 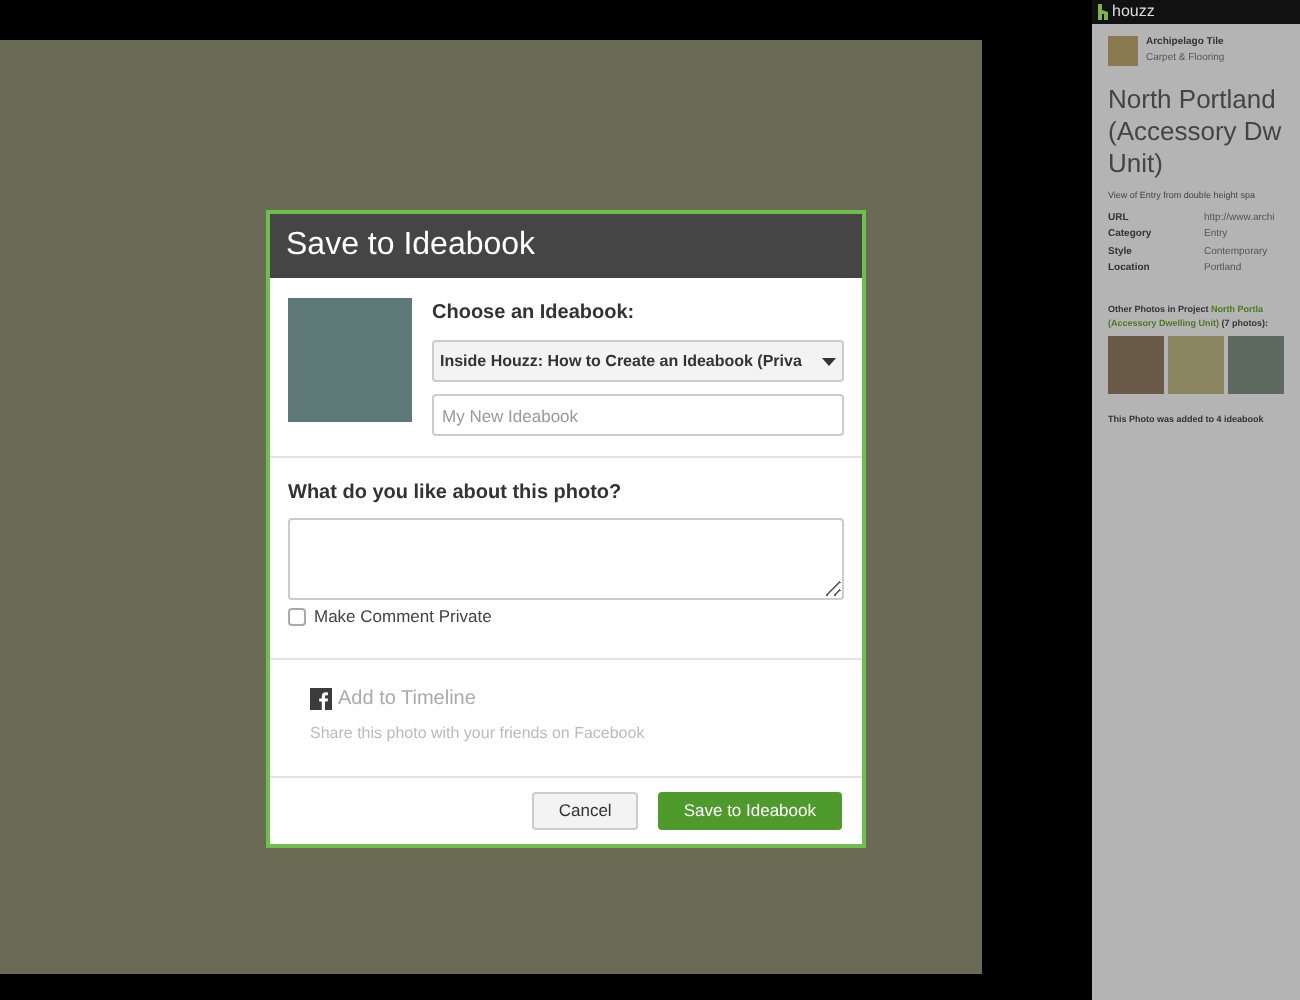 I want to click on private-label: Make Comment Private, so click(x=403, y=617).